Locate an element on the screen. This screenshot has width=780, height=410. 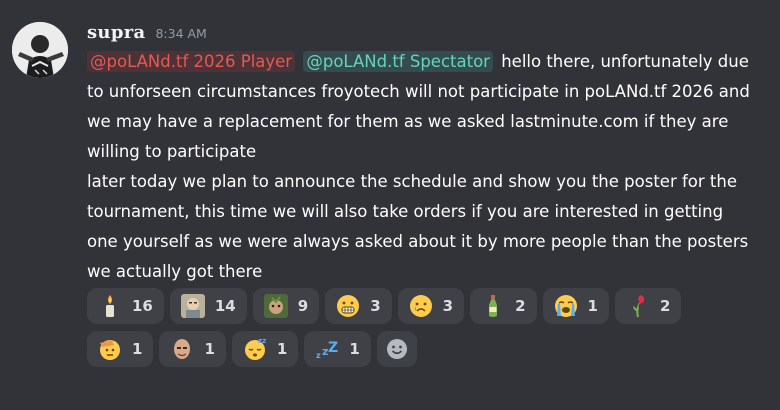
reaction-saluting: 1 is located at coordinates (120, 349).